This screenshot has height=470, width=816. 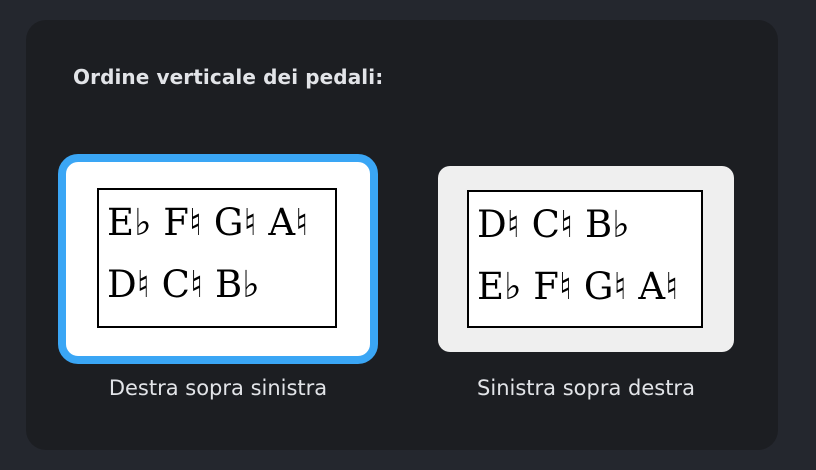 What do you see at coordinates (218, 388) in the screenshot?
I see `option-caption: Destra sopra sinistra` at bounding box center [218, 388].